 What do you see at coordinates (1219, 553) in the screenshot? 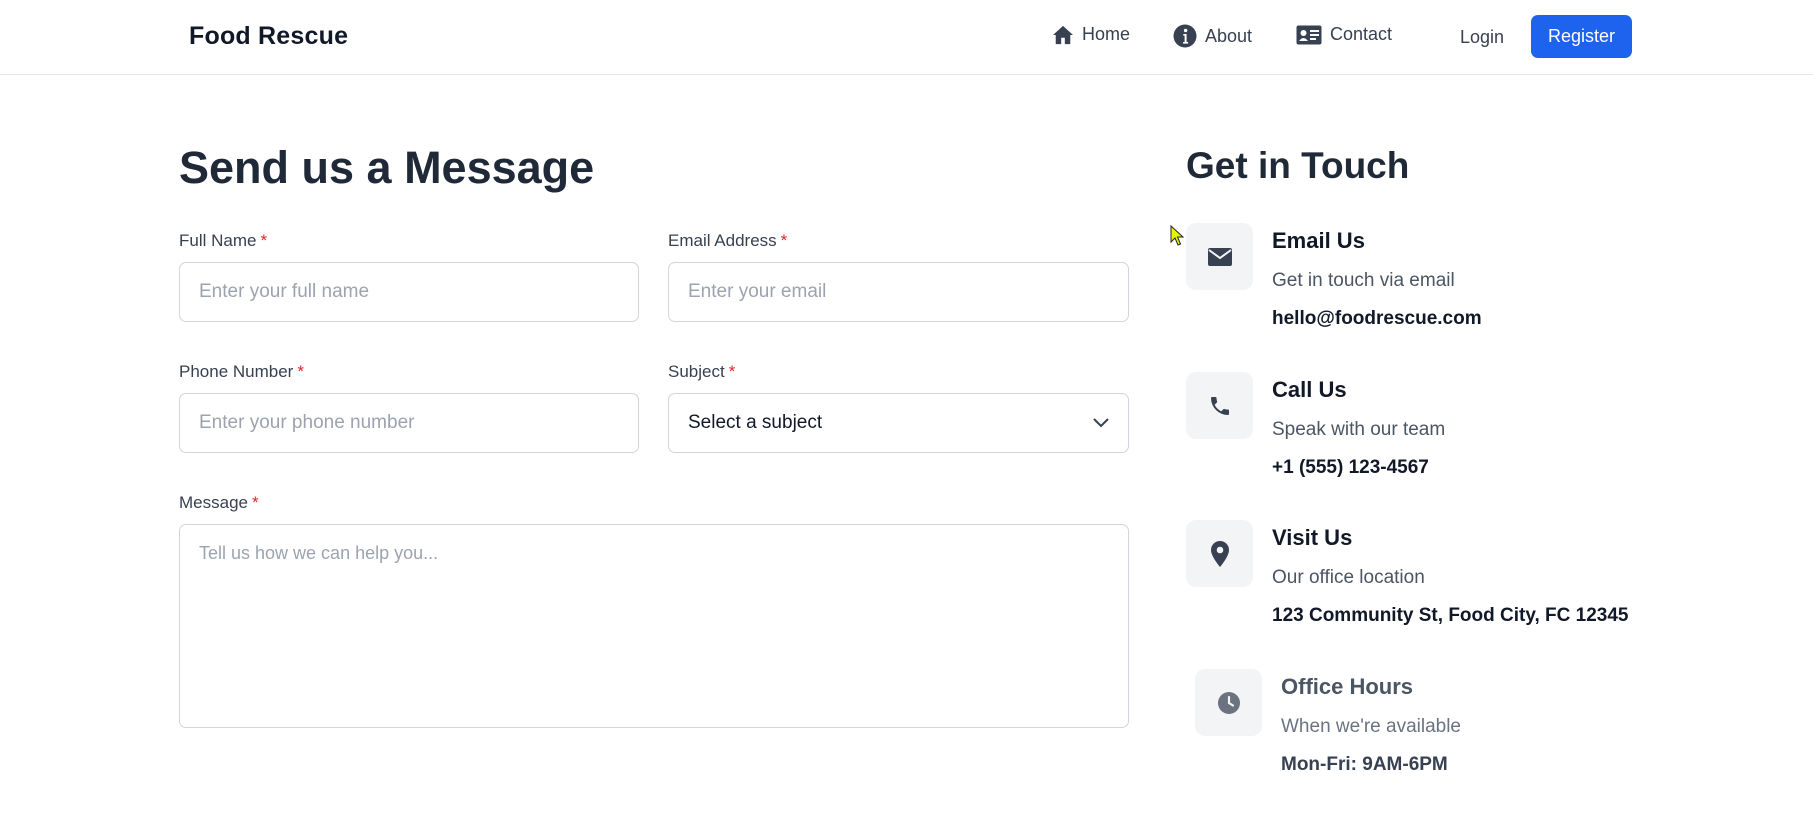
I see `map-pin-icon` at bounding box center [1219, 553].